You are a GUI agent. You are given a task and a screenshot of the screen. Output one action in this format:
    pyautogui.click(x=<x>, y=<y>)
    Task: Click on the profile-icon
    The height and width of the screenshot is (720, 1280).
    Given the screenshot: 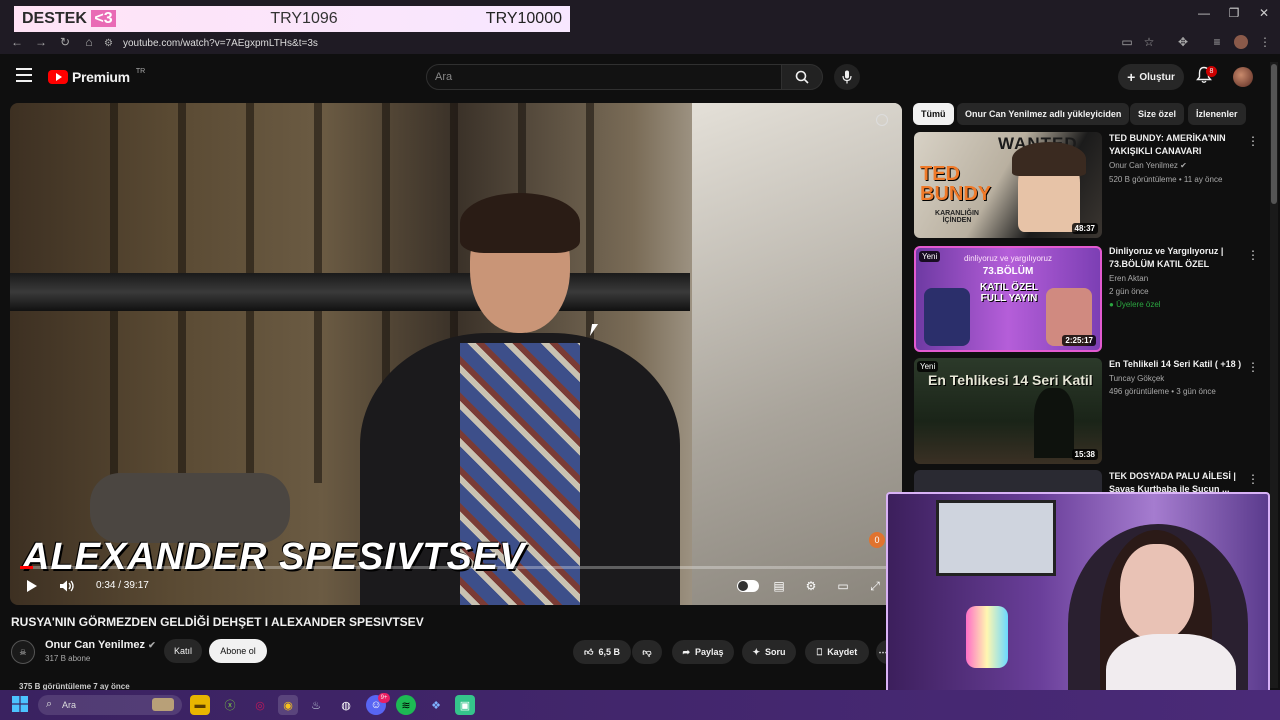 What is the action you would take?
    pyautogui.click(x=1241, y=42)
    